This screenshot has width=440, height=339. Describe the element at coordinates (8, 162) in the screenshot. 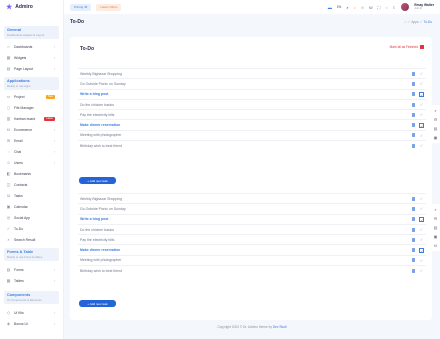

I see `user-icon: ☺` at that location.